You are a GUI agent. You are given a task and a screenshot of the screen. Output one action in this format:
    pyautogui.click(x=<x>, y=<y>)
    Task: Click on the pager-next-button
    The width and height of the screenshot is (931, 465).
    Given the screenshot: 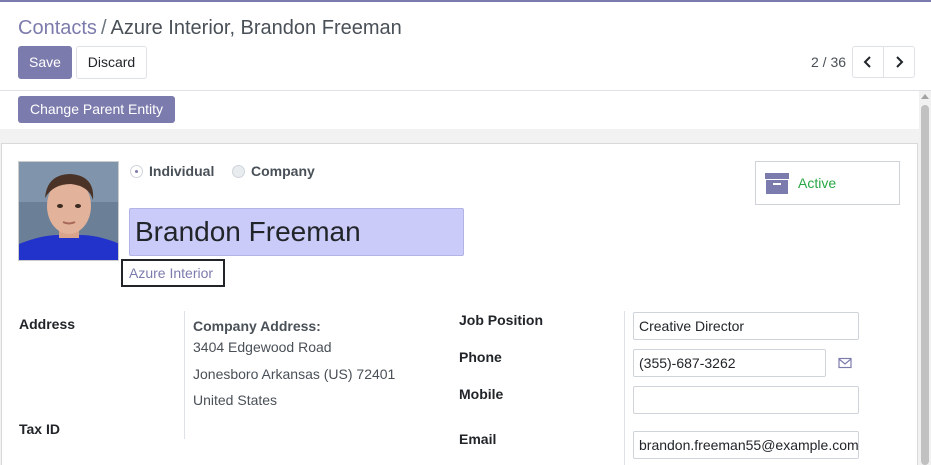 What is the action you would take?
    pyautogui.click(x=899, y=62)
    